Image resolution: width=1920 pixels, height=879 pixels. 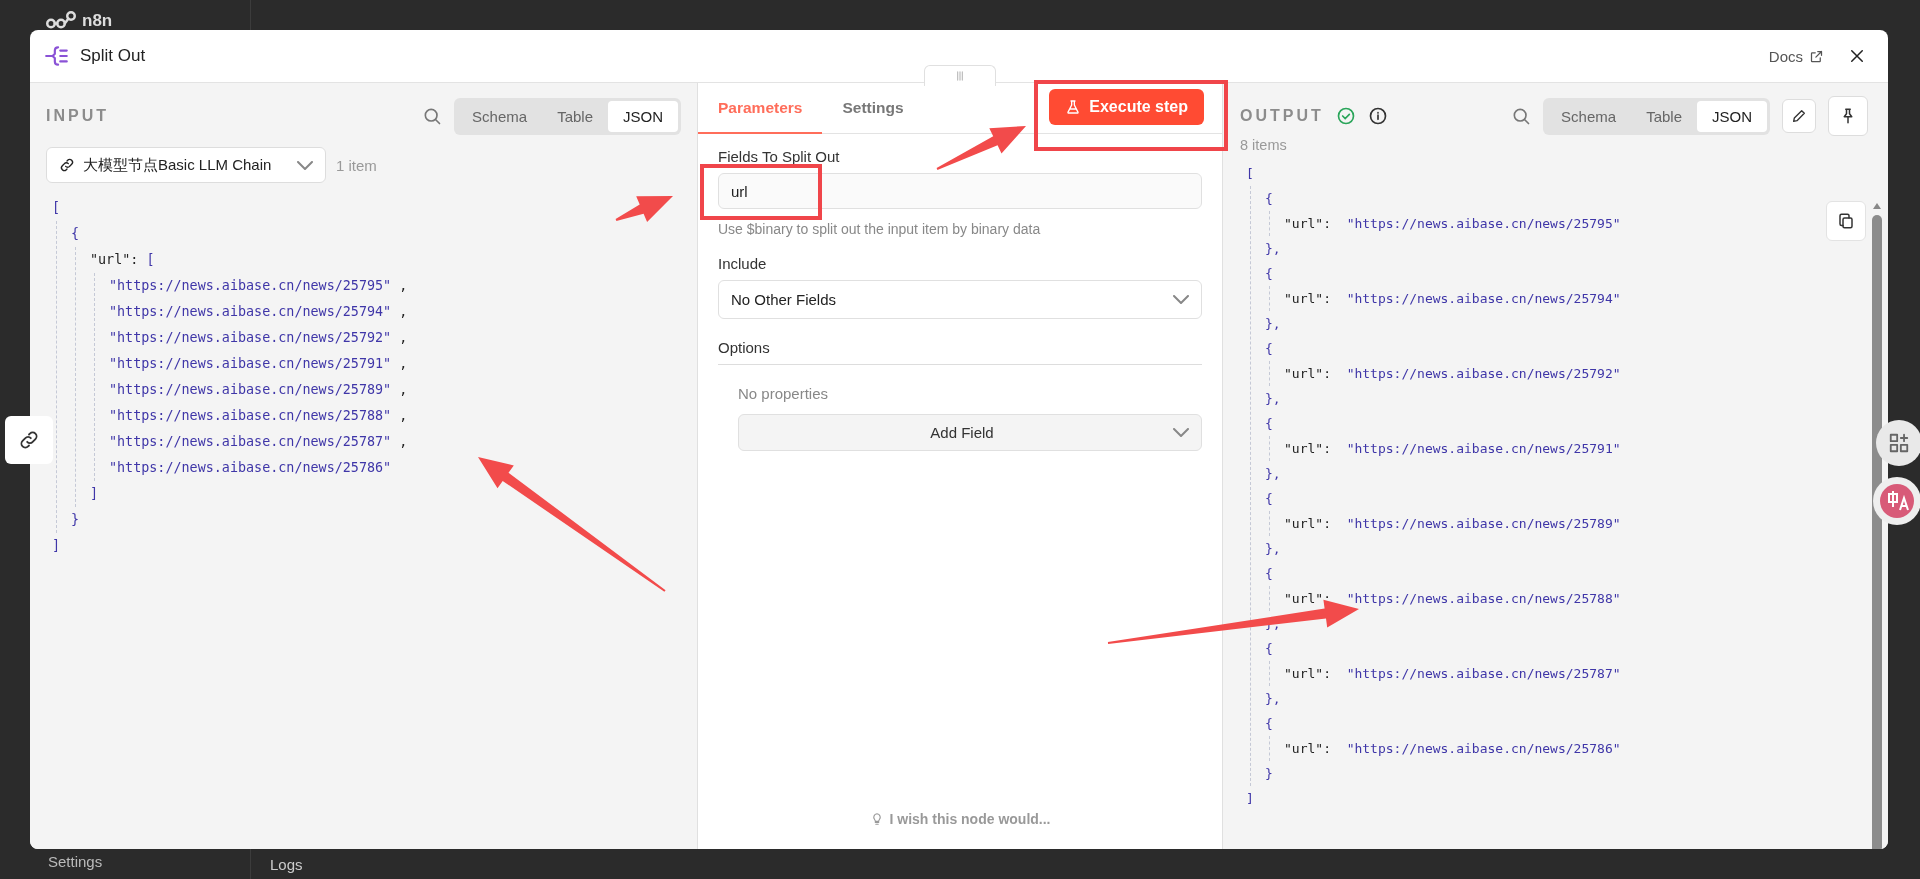 I want to click on info-icon, so click(x=1377, y=116).